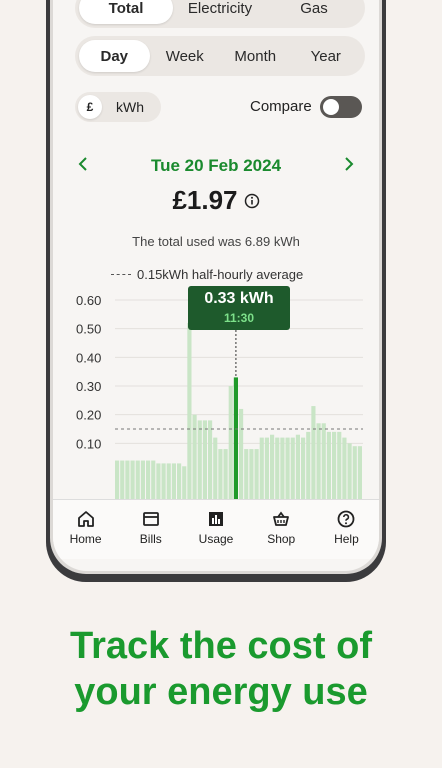 The width and height of the screenshot is (442, 768). I want to click on fuel-selector: Total Electricity Gas, so click(220, 14).